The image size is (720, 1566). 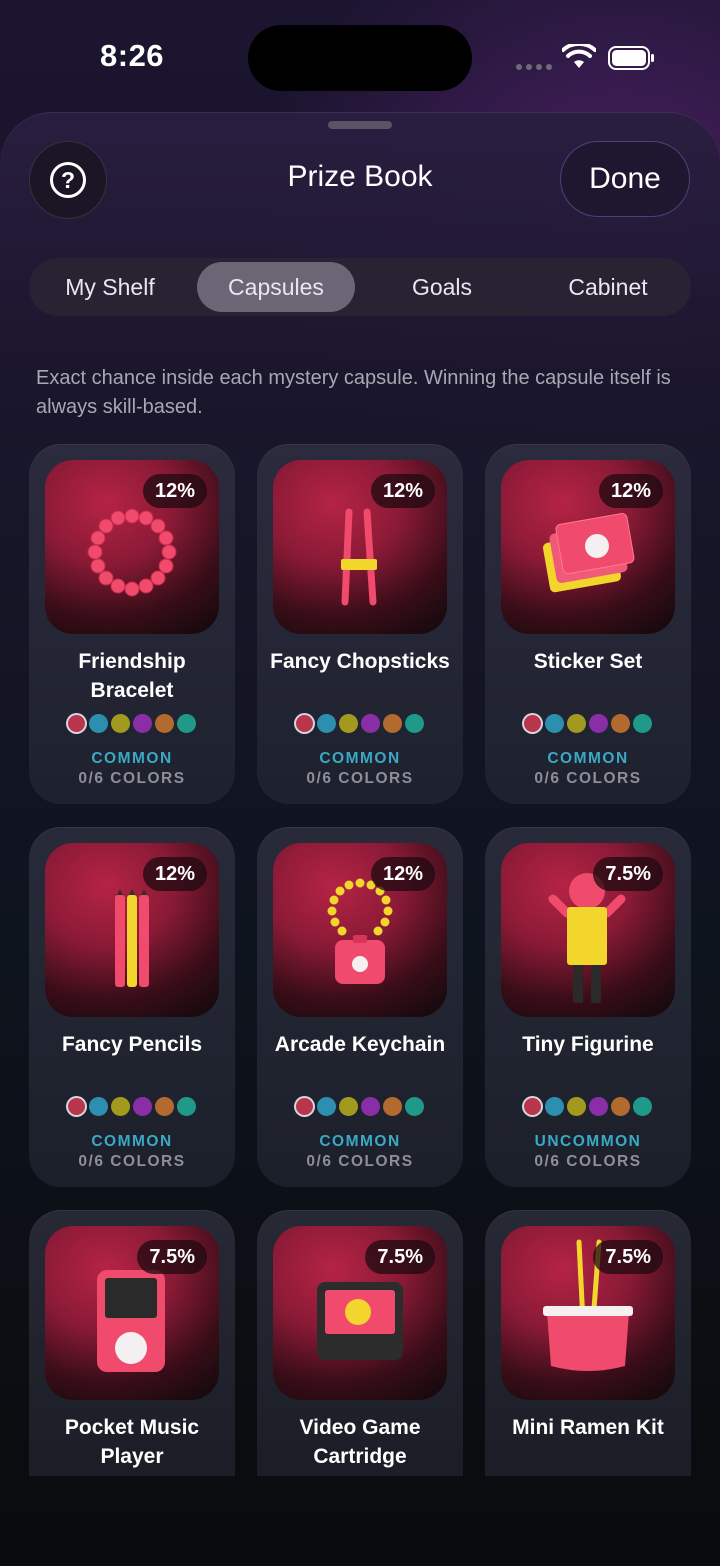 What do you see at coordinates (132, 1044) in the screenshot?
I see `prize-name: Fancy Pencils` at bounding box center [132, 1044].